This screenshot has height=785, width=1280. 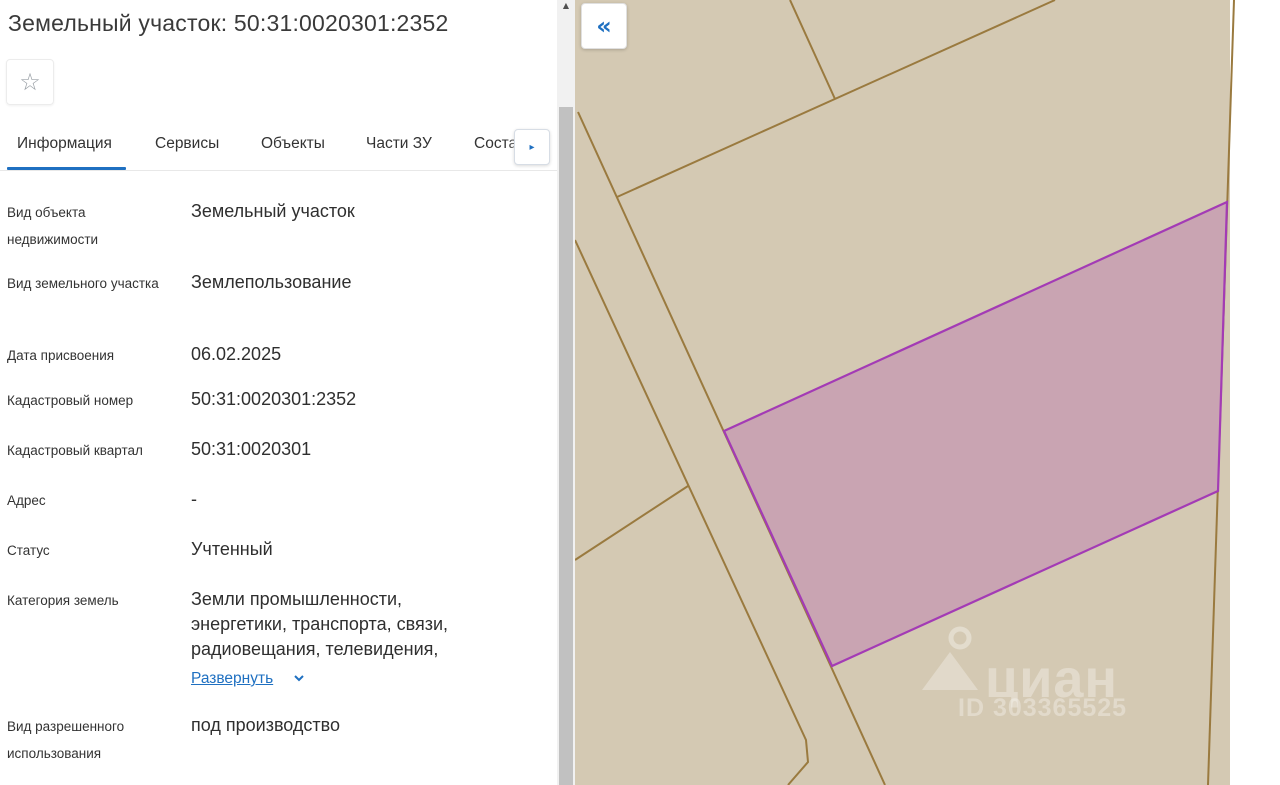 What do you see at coordinates (566, 446) in the screenshot?
I see `panel-scrollbar-thumb` at bounding box center [566, 446].